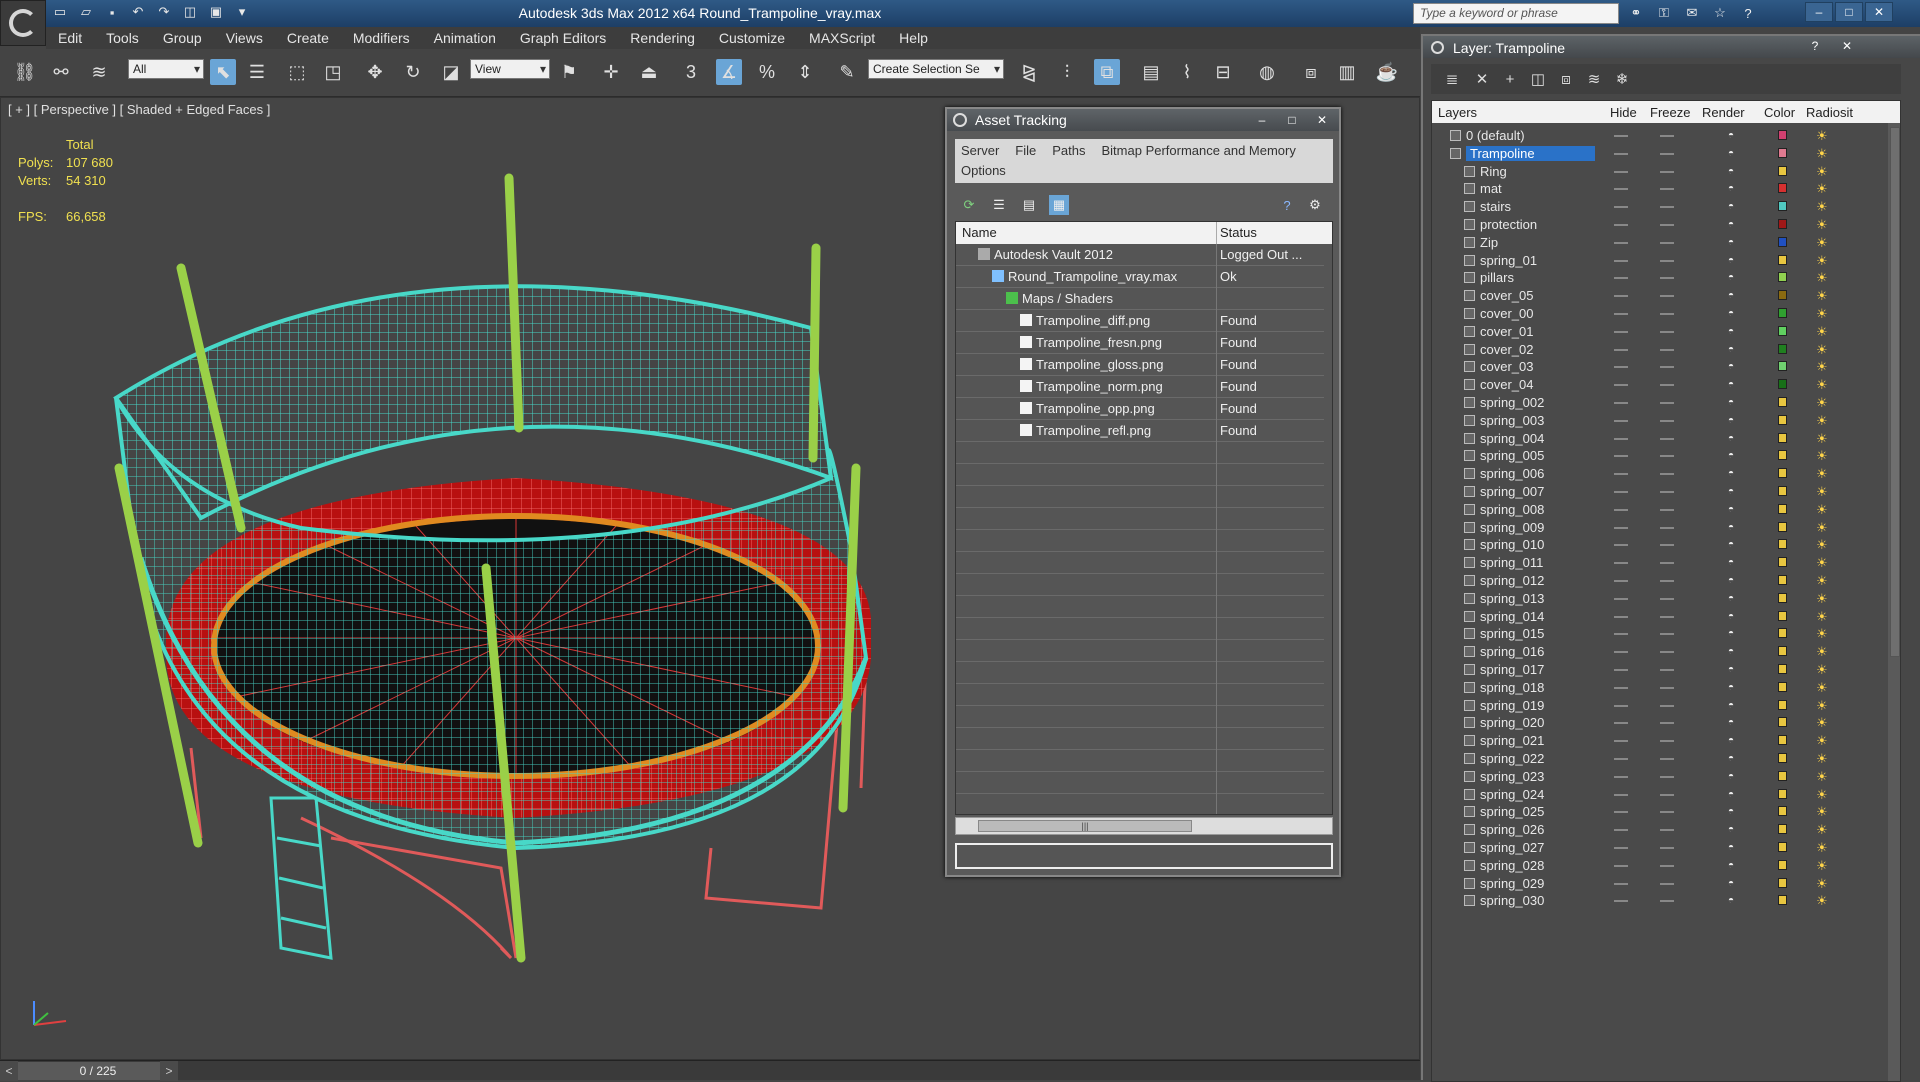 The image size is (1920, 1082). I want to click on asset-menu-paths: Paths, so click(1068, 150).